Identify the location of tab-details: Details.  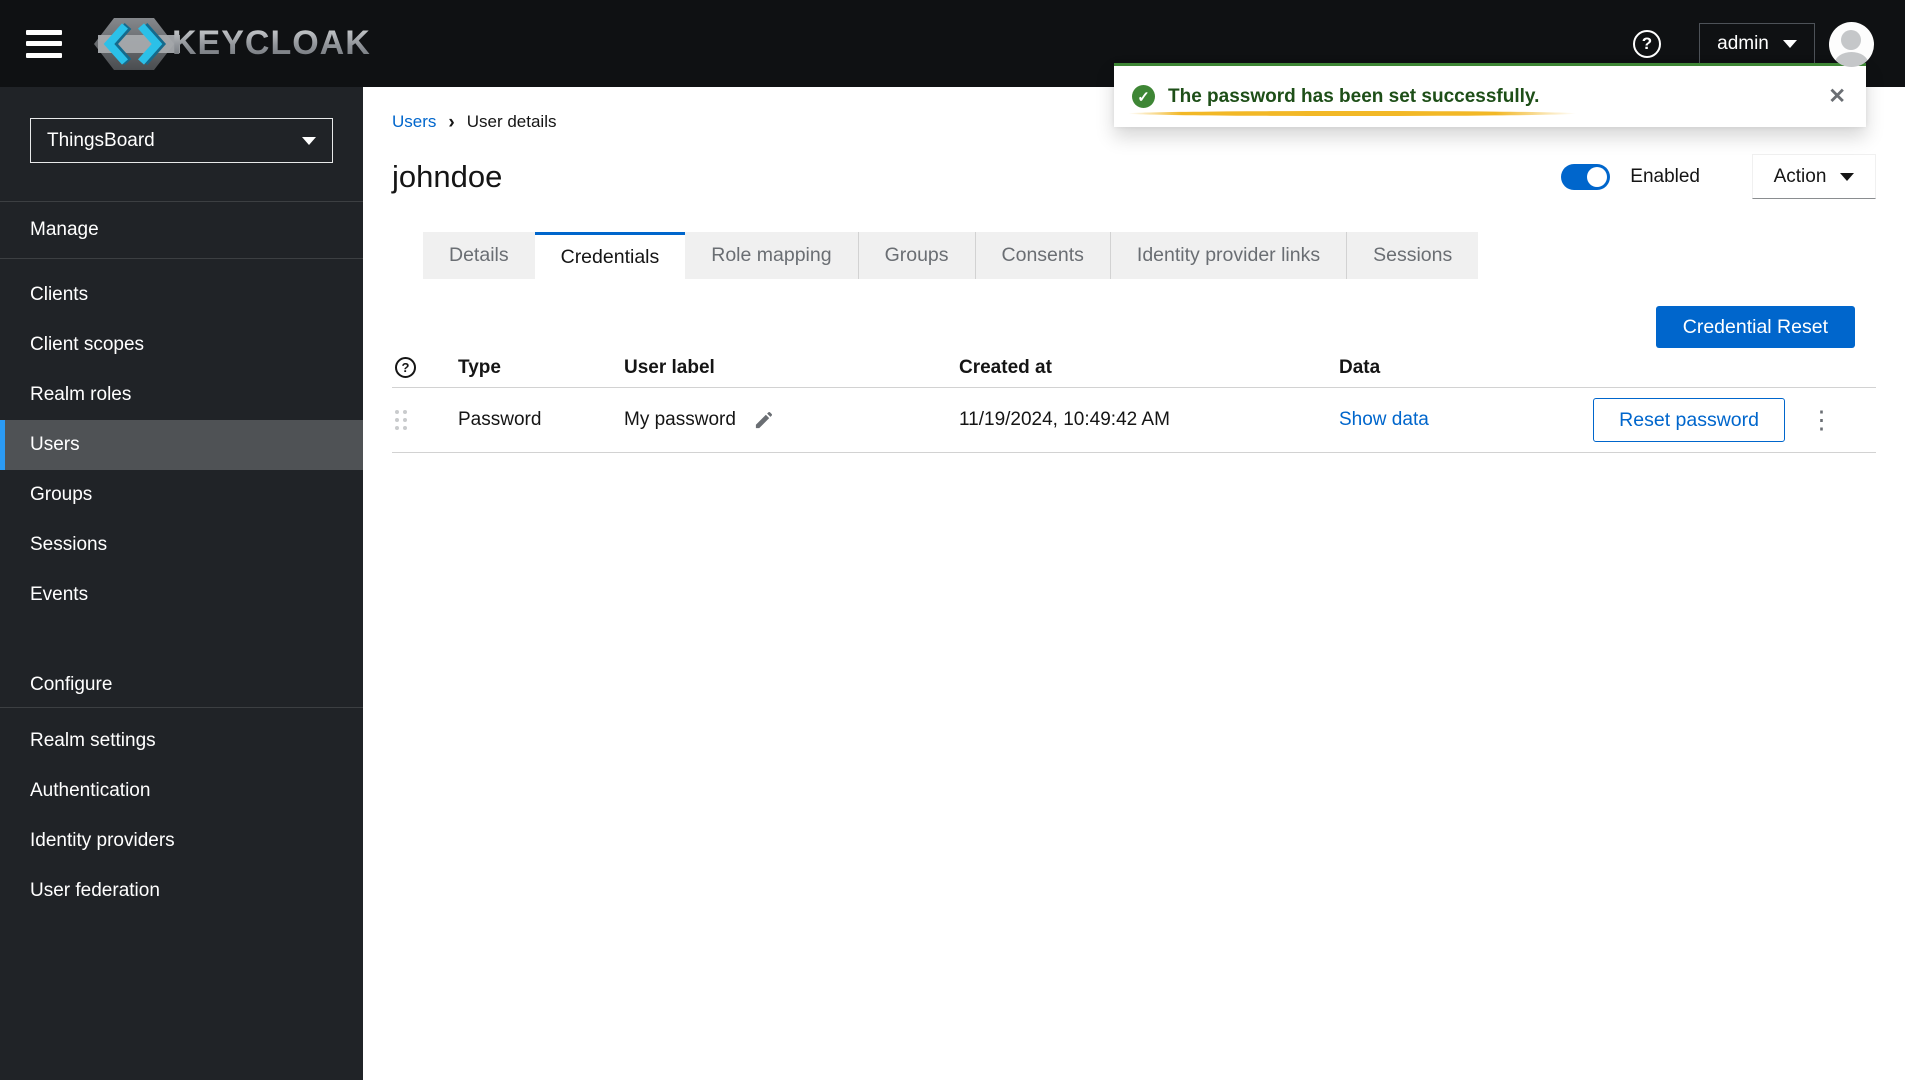
(479, 255).